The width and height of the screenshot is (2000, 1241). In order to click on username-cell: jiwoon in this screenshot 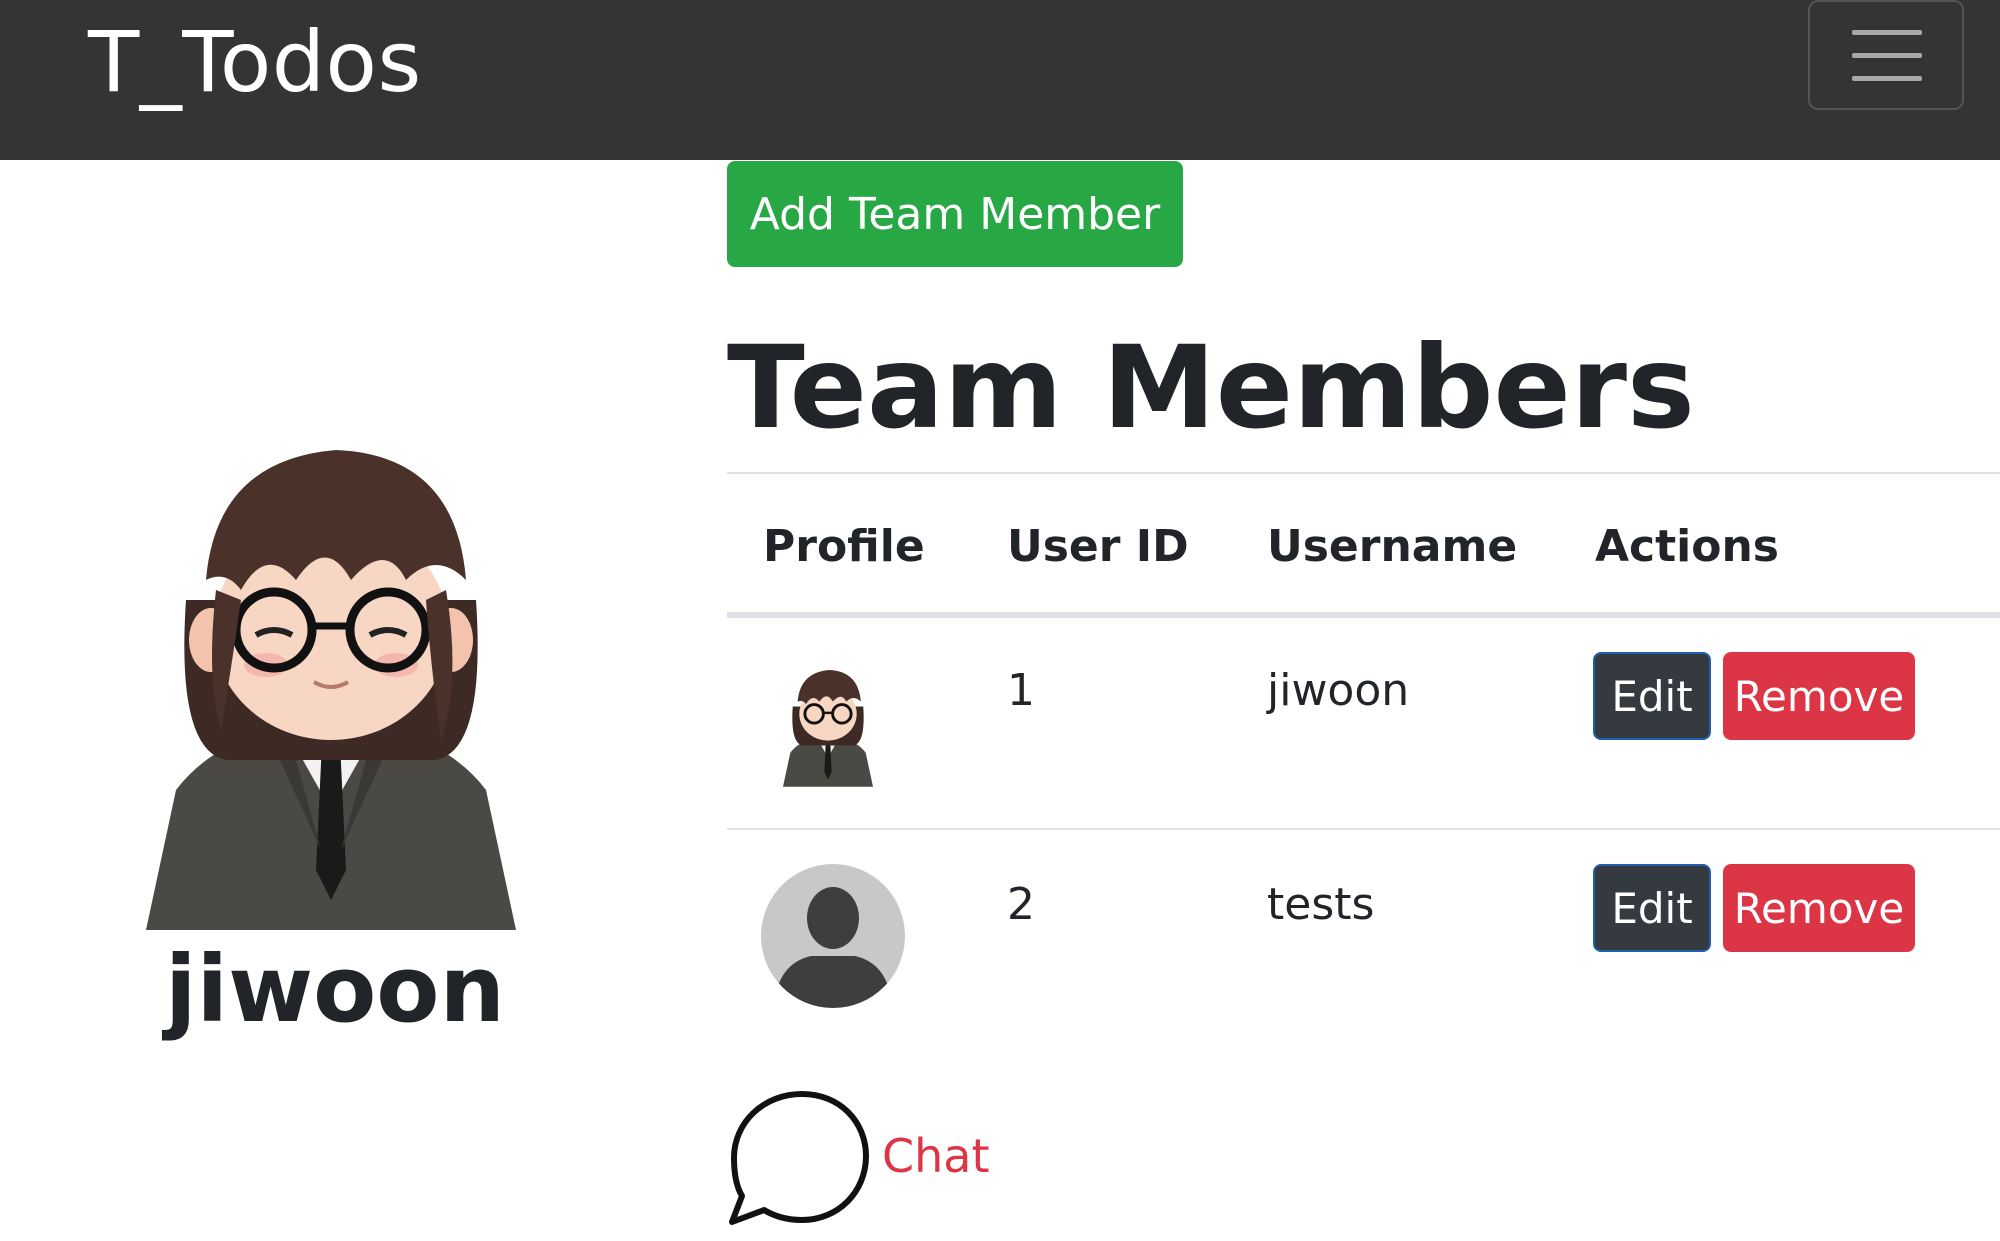, I will do `click(1338, 690)`.